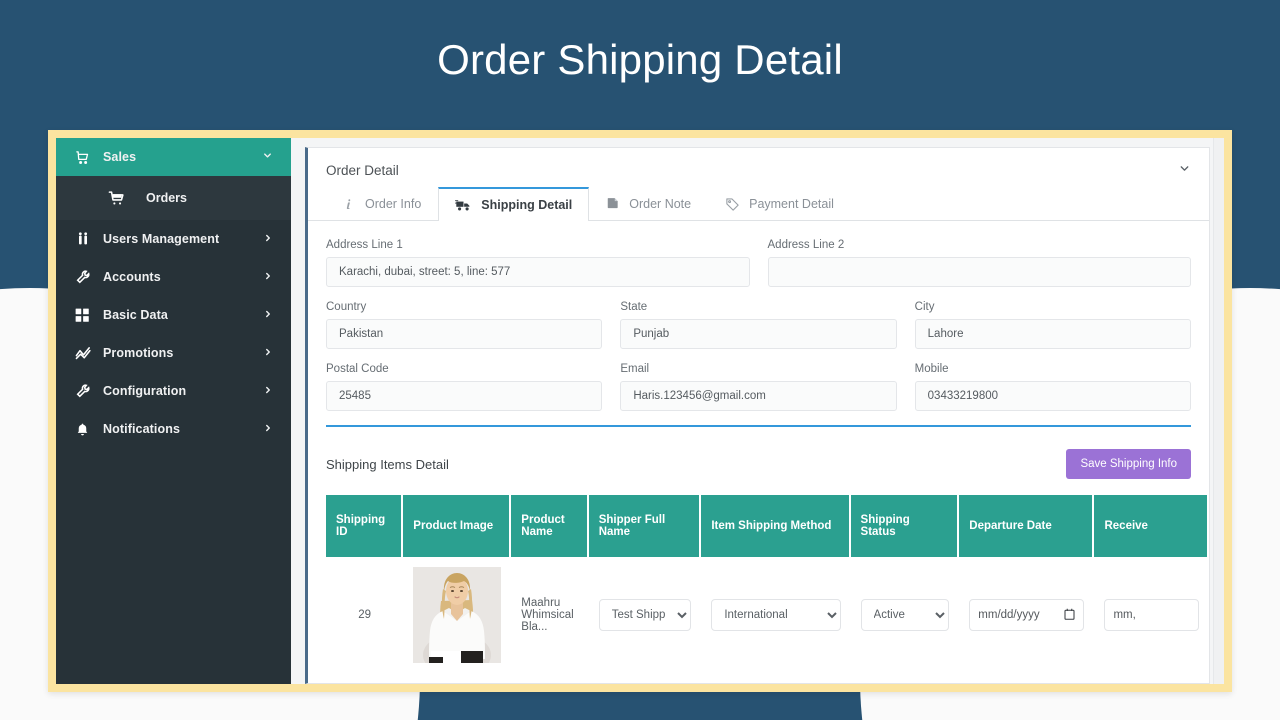  I want to click on field-state: State, so click(758, 325).